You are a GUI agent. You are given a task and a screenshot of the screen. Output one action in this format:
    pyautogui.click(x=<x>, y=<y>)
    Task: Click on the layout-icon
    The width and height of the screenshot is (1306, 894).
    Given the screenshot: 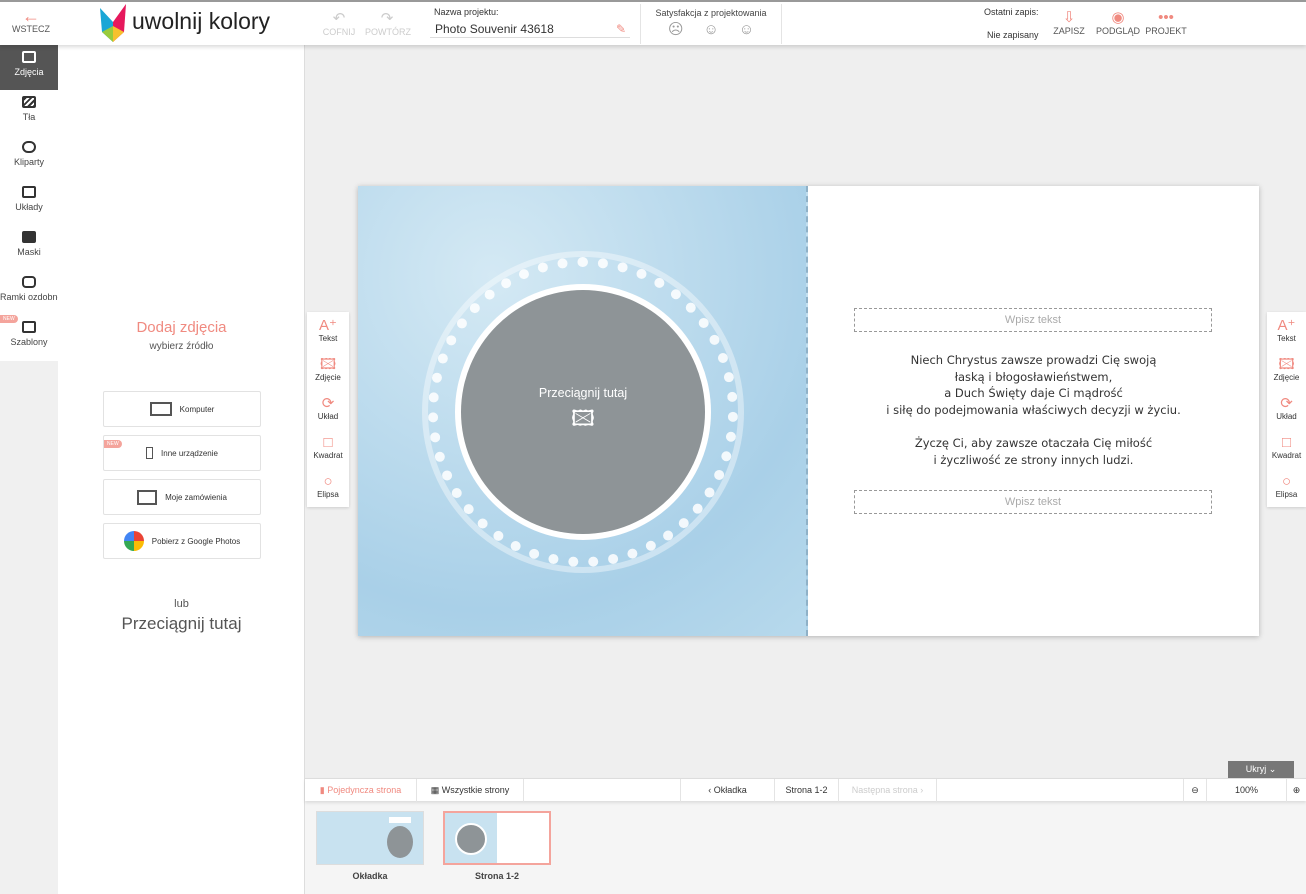 What is the action you would take?
    pyautogui.click(x=29, y=192)
    